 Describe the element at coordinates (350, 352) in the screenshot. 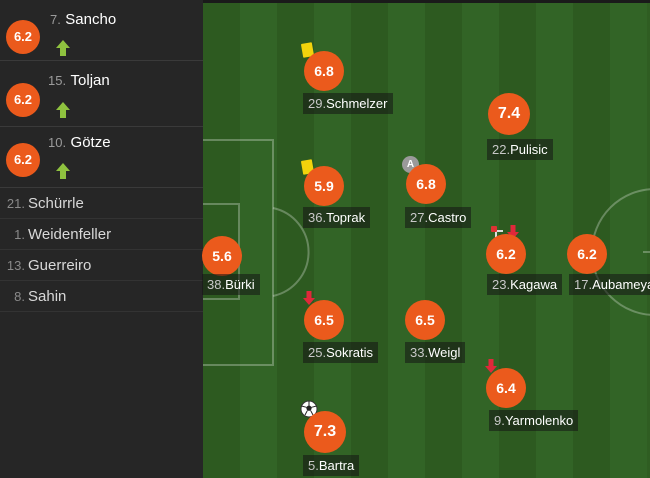

I see `player-name: Sokratis` at that location.